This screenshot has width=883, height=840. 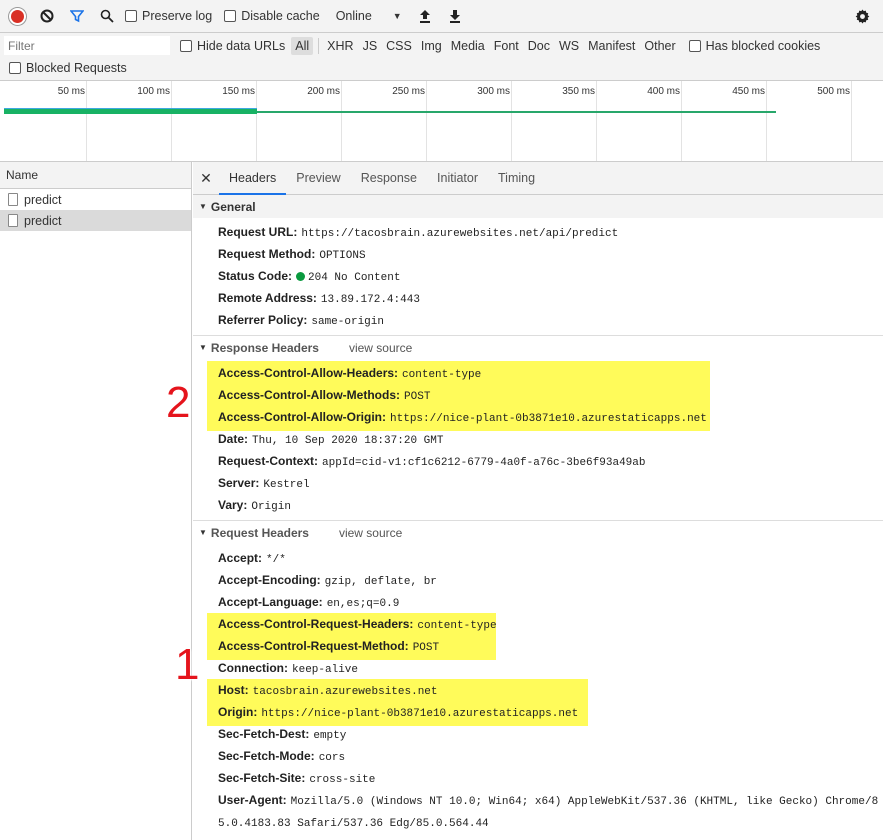 What do you see at coordinates (659, 46) in the screenshot?
I see `filter-type-other: Other` at bounding box center [659, 46].